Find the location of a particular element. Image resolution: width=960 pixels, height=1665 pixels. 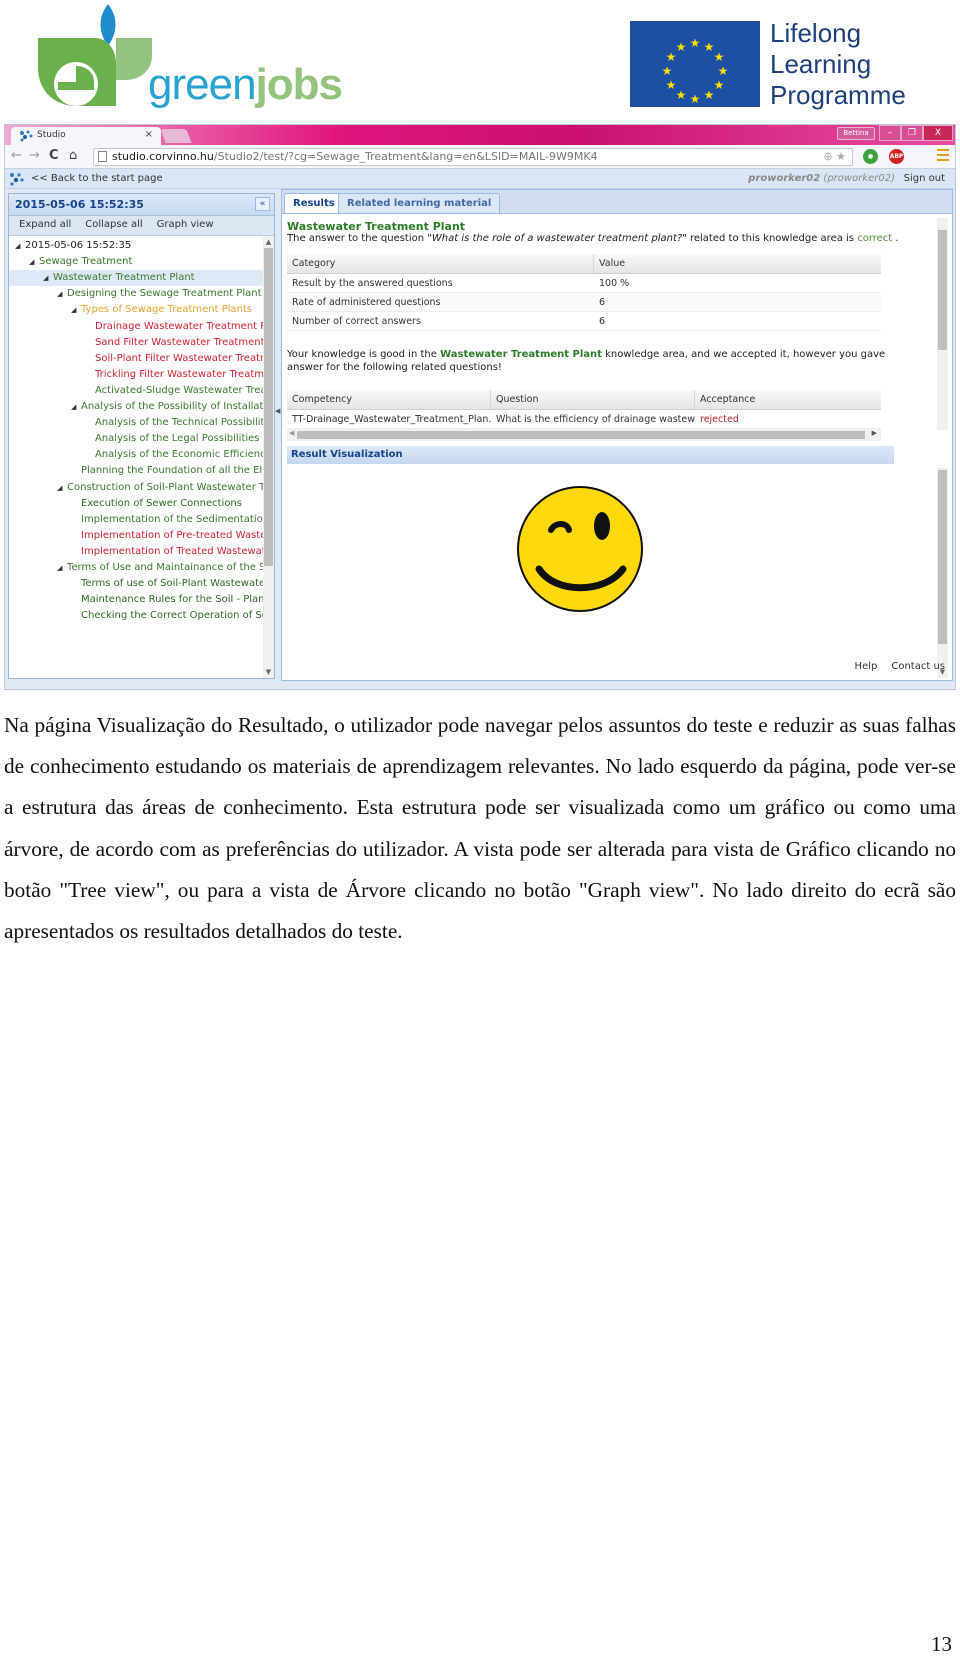

visualization-scroll-thumb is located at coordinates (942, 557).